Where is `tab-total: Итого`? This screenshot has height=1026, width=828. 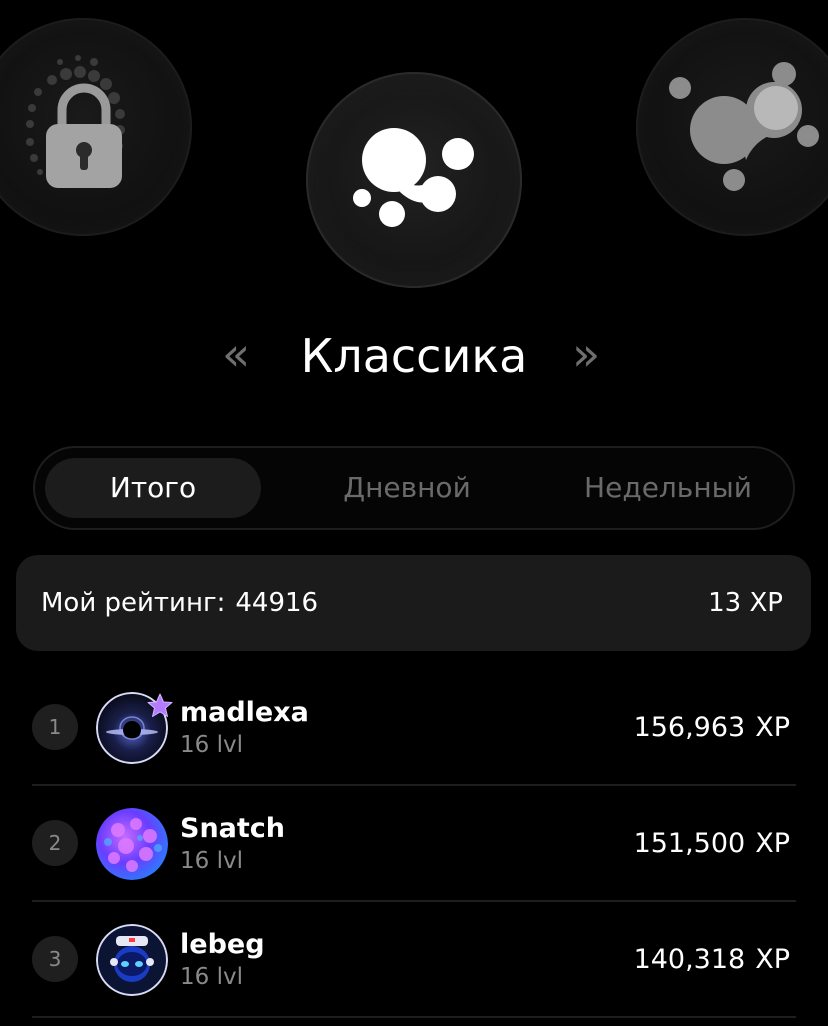 tab-total: Итого is located at coordinates (153, 488).